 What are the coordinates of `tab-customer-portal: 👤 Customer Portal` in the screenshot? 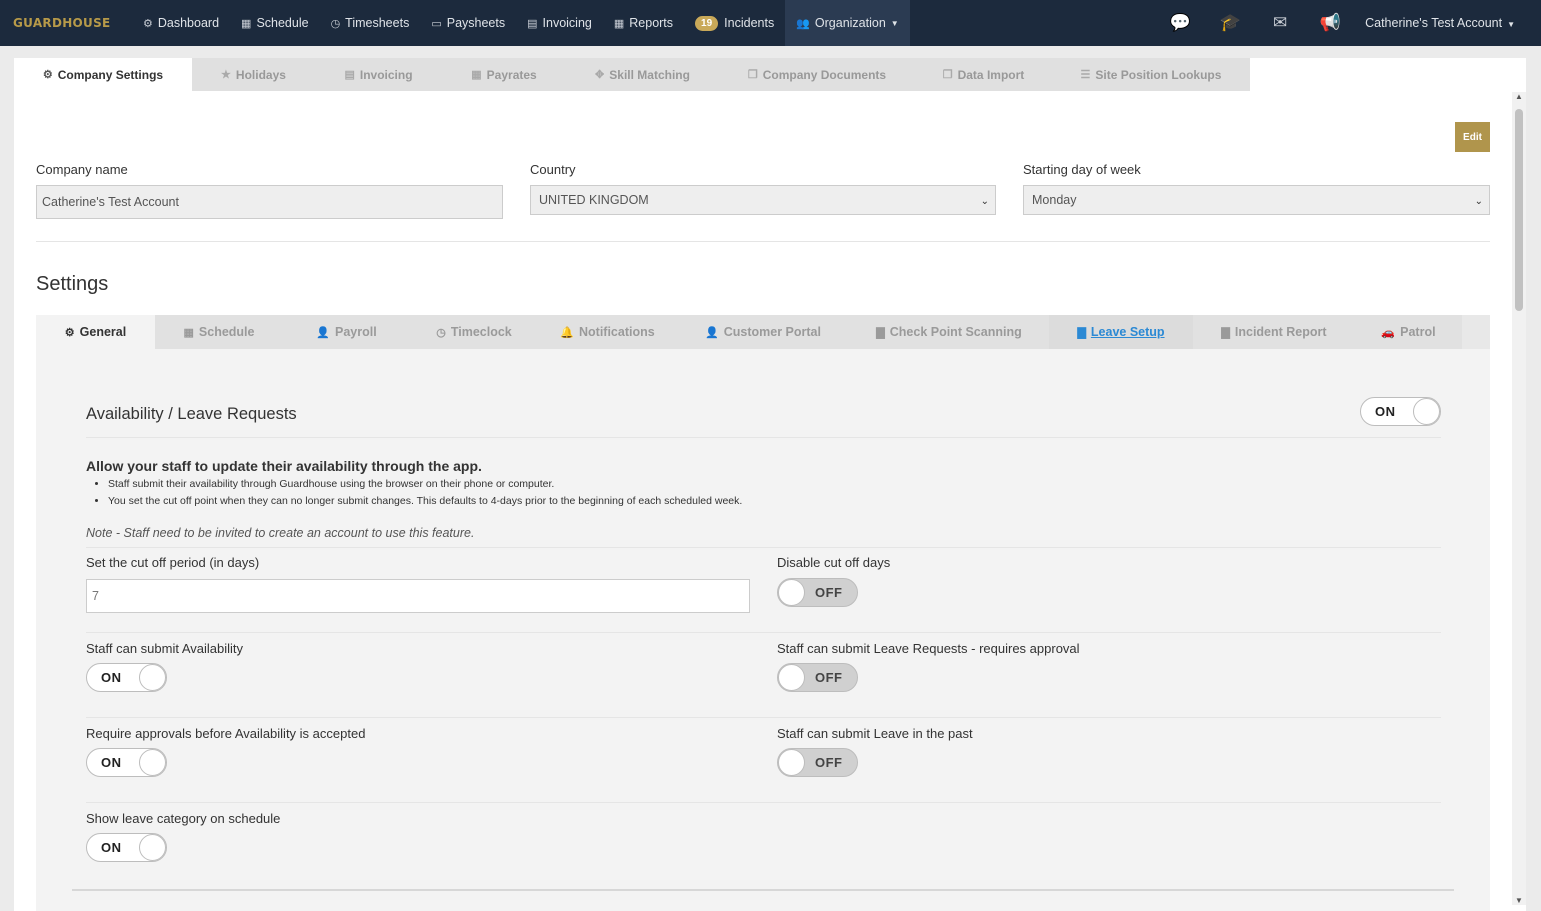 It's located at (763, 332).